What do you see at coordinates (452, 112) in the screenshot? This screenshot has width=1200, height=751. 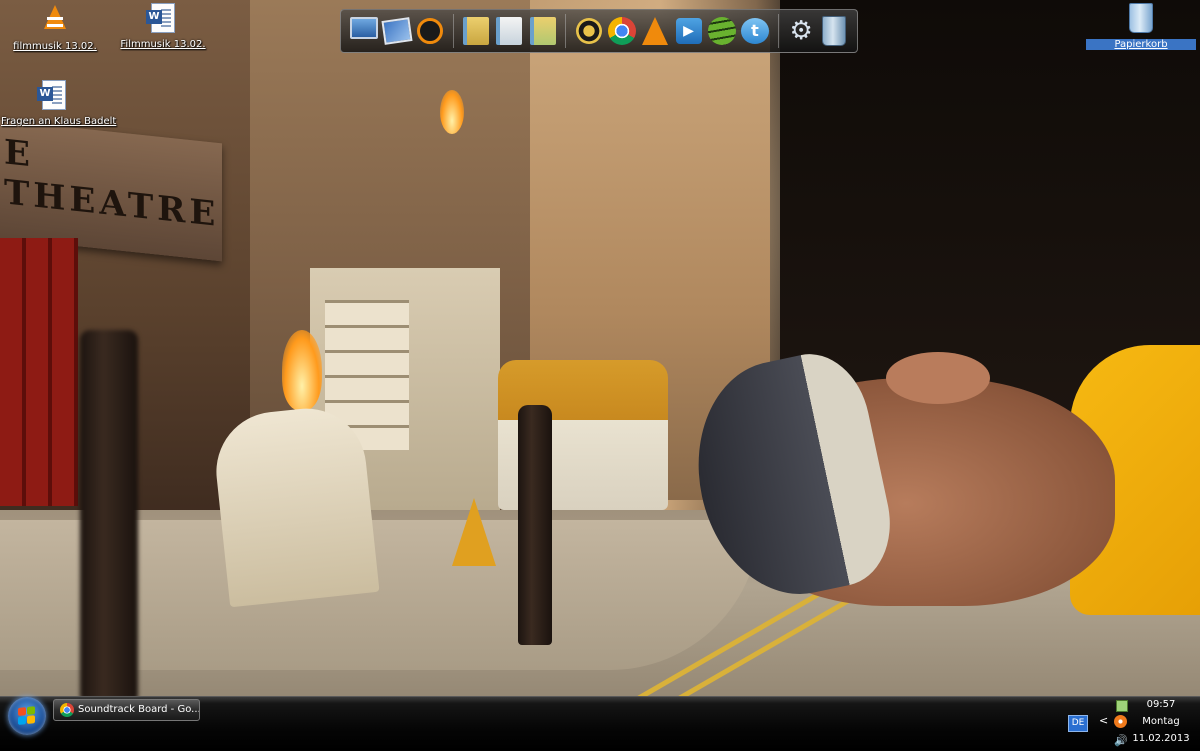 I see `wallpaper-fire-small` at bounding box center [452, 112].